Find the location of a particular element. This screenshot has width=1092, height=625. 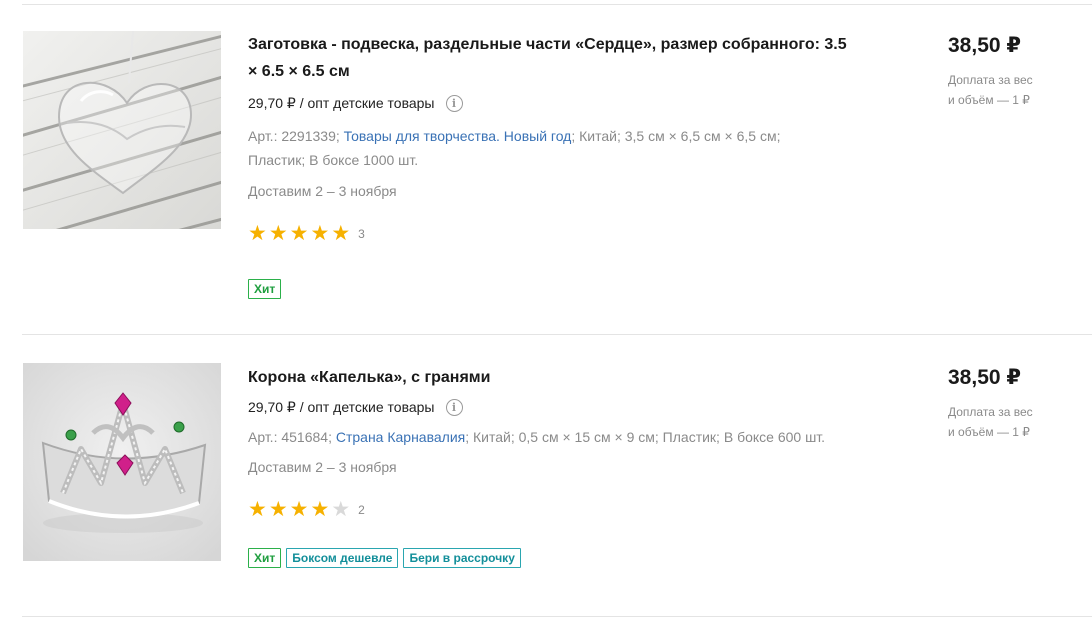

rating: ★ ★ ★ ★ ★ 3 is located at coordinates (558, 233).